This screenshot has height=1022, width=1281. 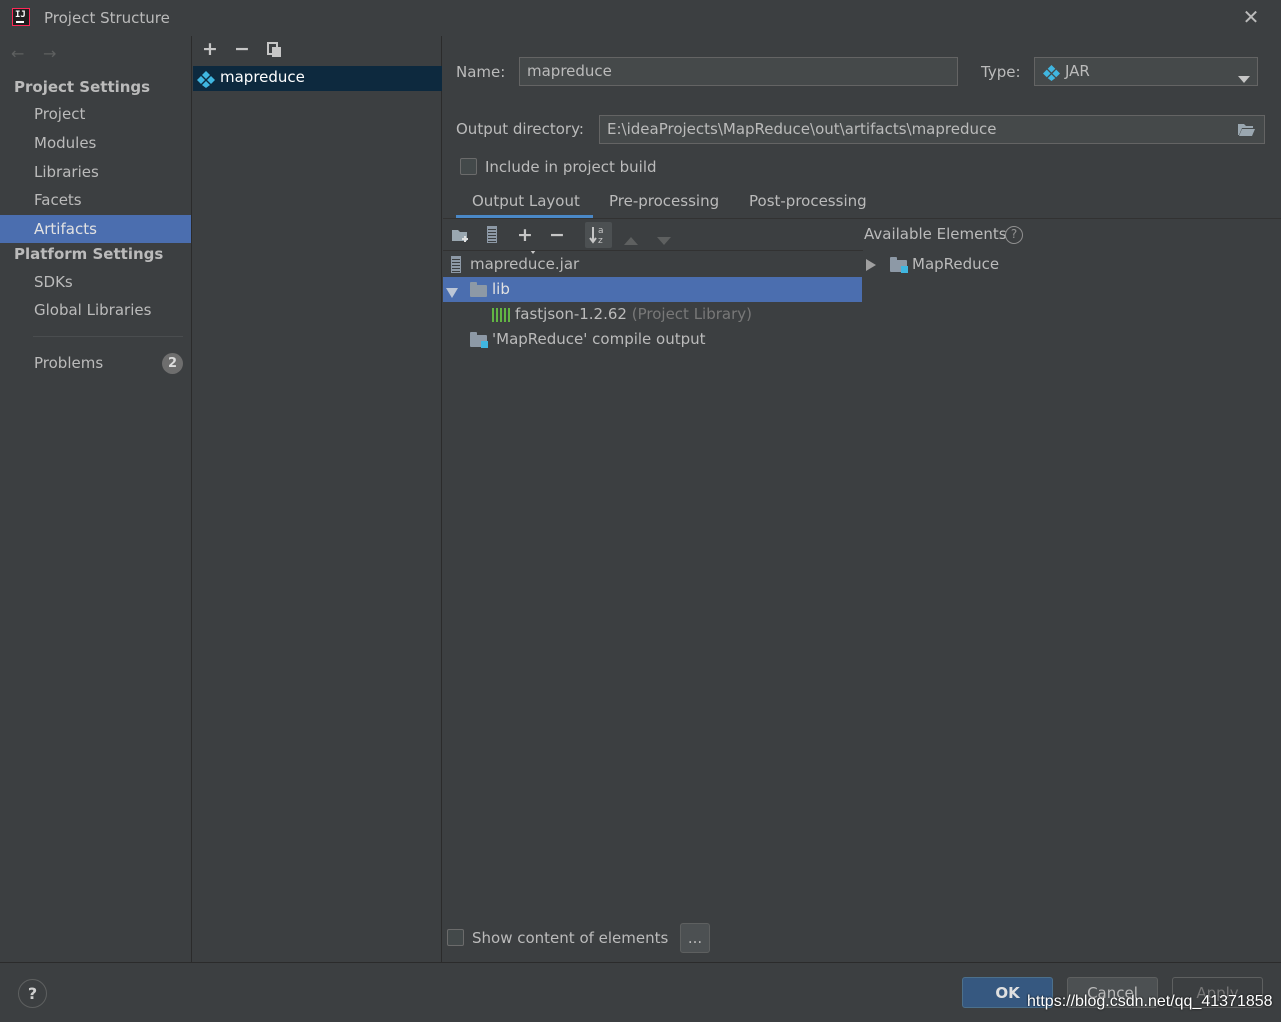 I want to click on sidebar-item-project: Project, so click(x=95, y=114).